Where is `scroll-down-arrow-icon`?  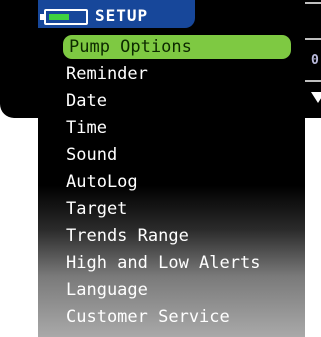 scroll-down-arrow-icon is located at coordinates (316, 97).